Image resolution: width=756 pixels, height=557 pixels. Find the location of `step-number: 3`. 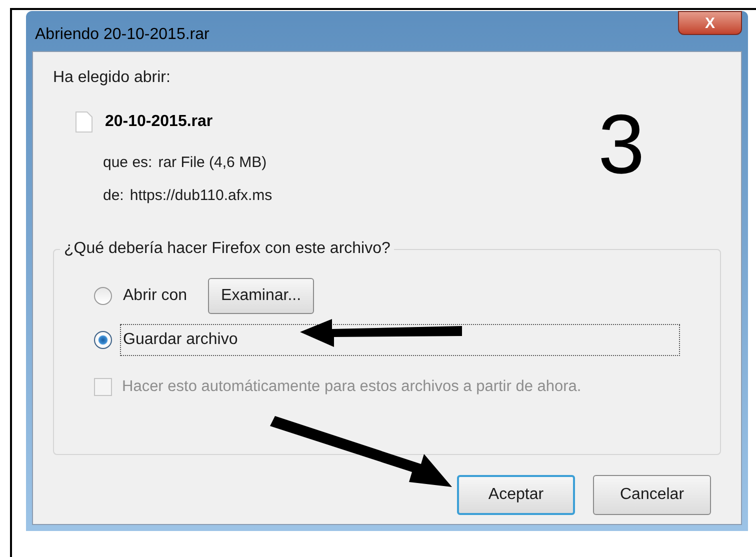

step-number: 3 is located at coordinates (621, 144).